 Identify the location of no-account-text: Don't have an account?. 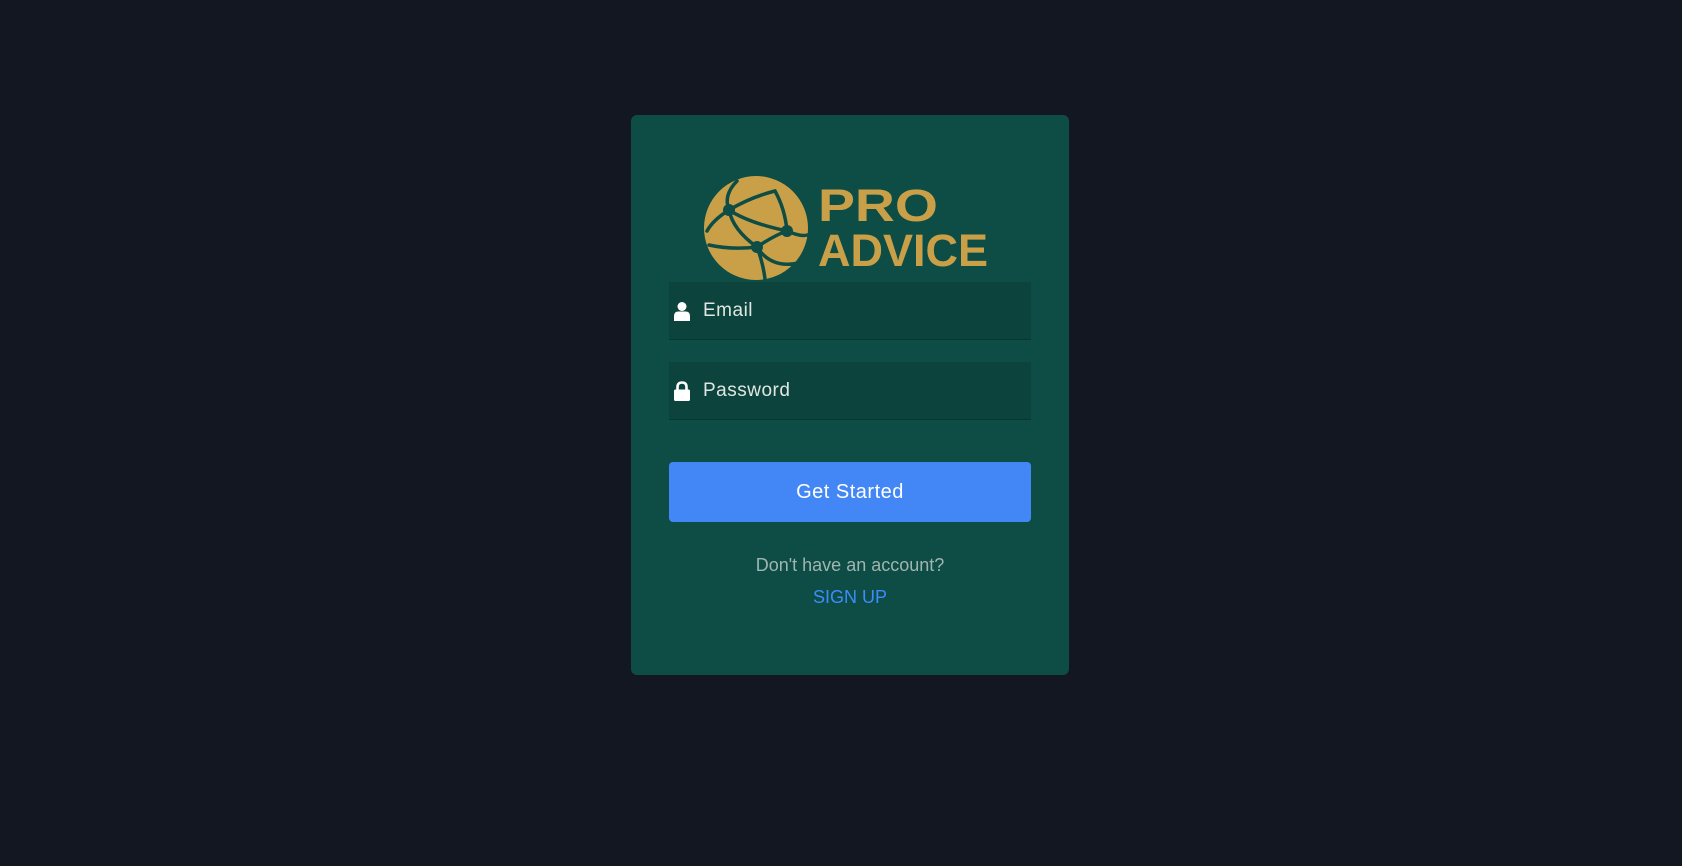
(850, 565).